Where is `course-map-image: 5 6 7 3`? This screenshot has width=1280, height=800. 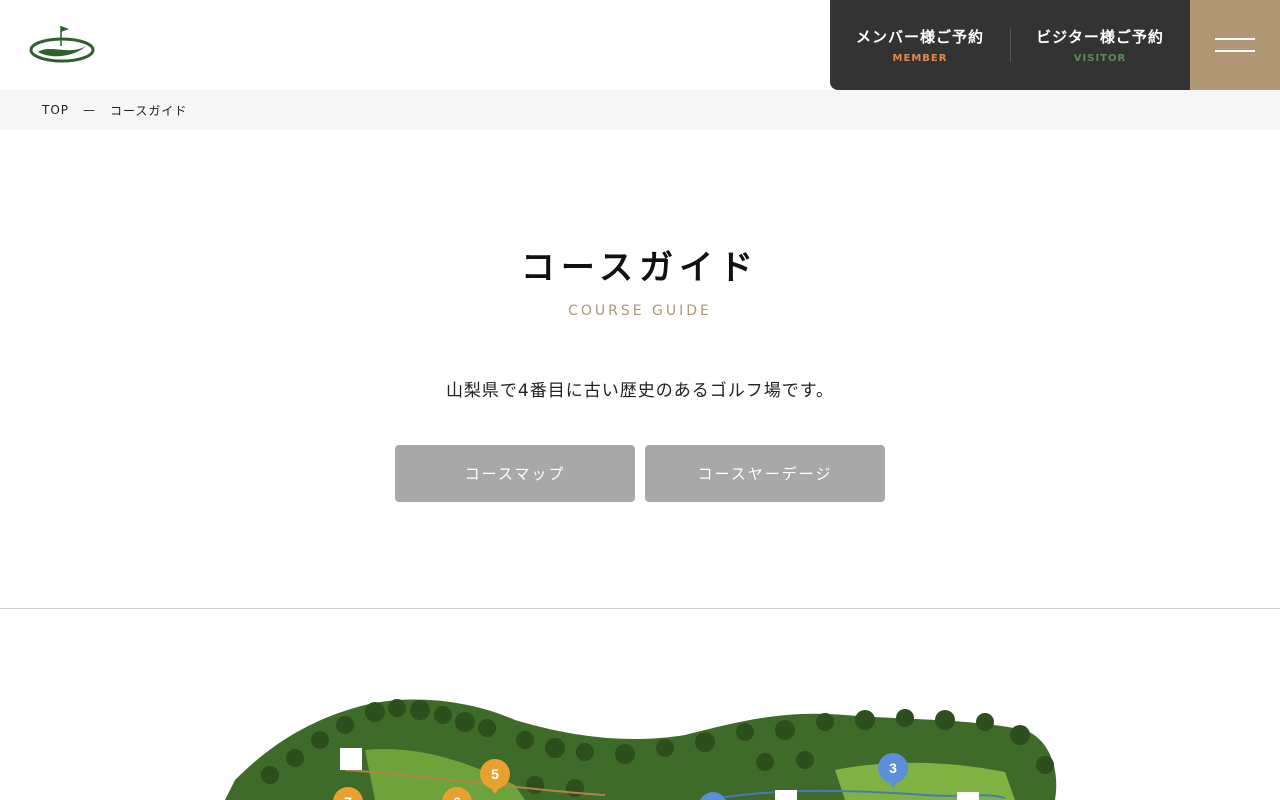
course-map-image: 5 6 7 3 is located at coordinates (645, 745).